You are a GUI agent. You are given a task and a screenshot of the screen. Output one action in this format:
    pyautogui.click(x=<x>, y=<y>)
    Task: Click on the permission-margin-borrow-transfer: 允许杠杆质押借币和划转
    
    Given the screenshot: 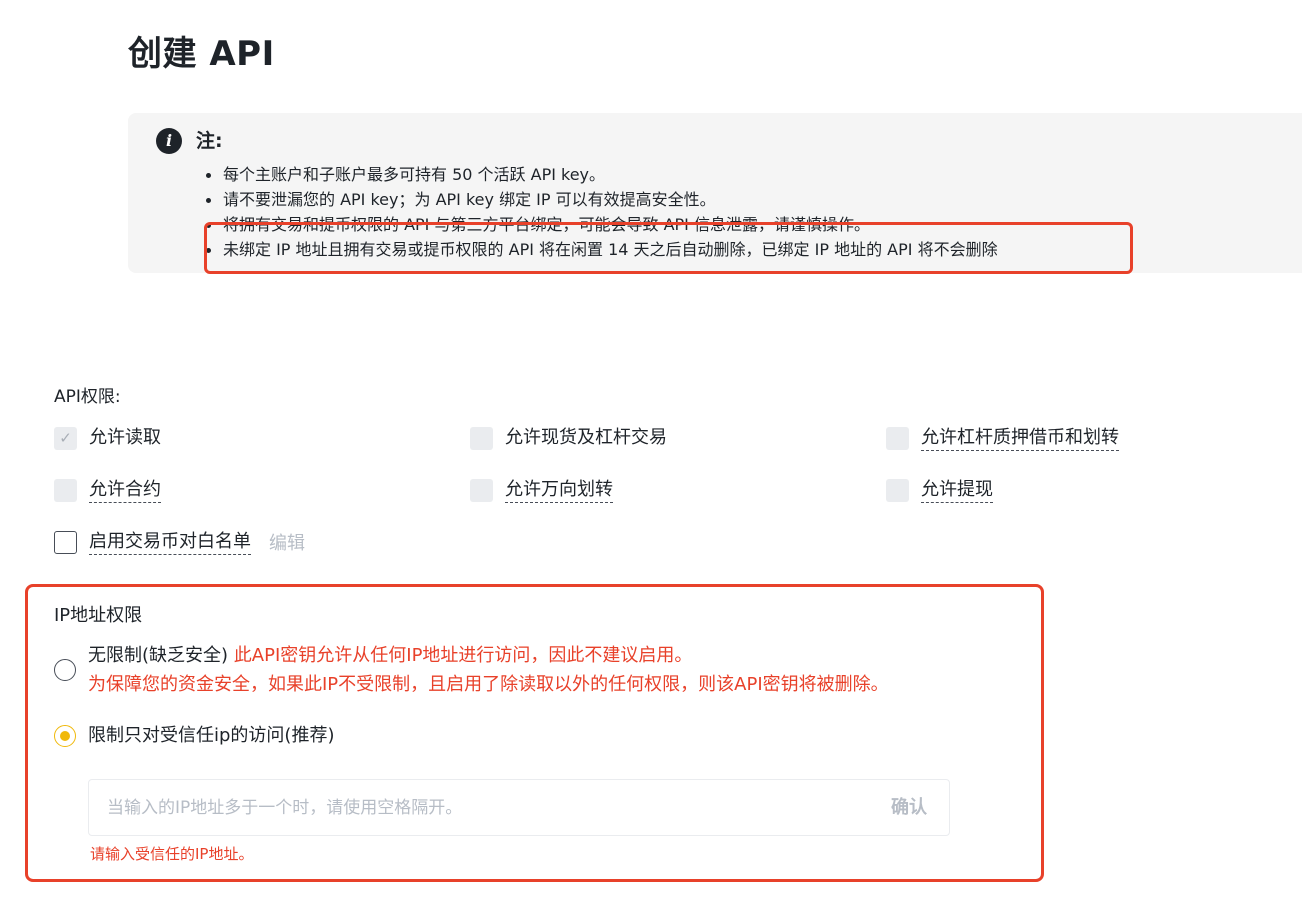 What is the action you would take?
    pyautogui.click(x=1002, y=438)
    